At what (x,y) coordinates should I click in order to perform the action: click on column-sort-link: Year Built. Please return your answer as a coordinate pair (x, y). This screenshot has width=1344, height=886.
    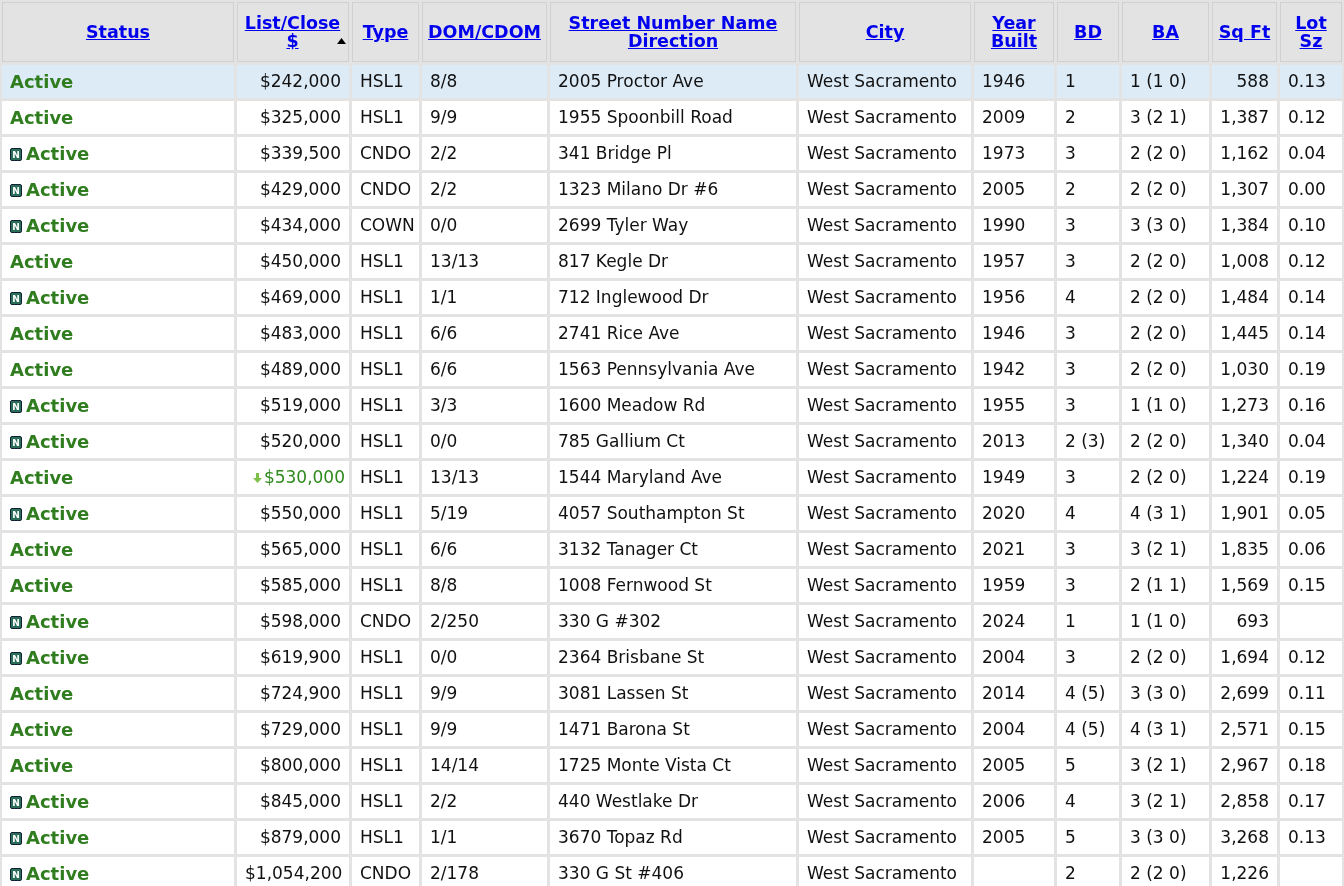
    Looking at the image, I should click on (1014, 32).